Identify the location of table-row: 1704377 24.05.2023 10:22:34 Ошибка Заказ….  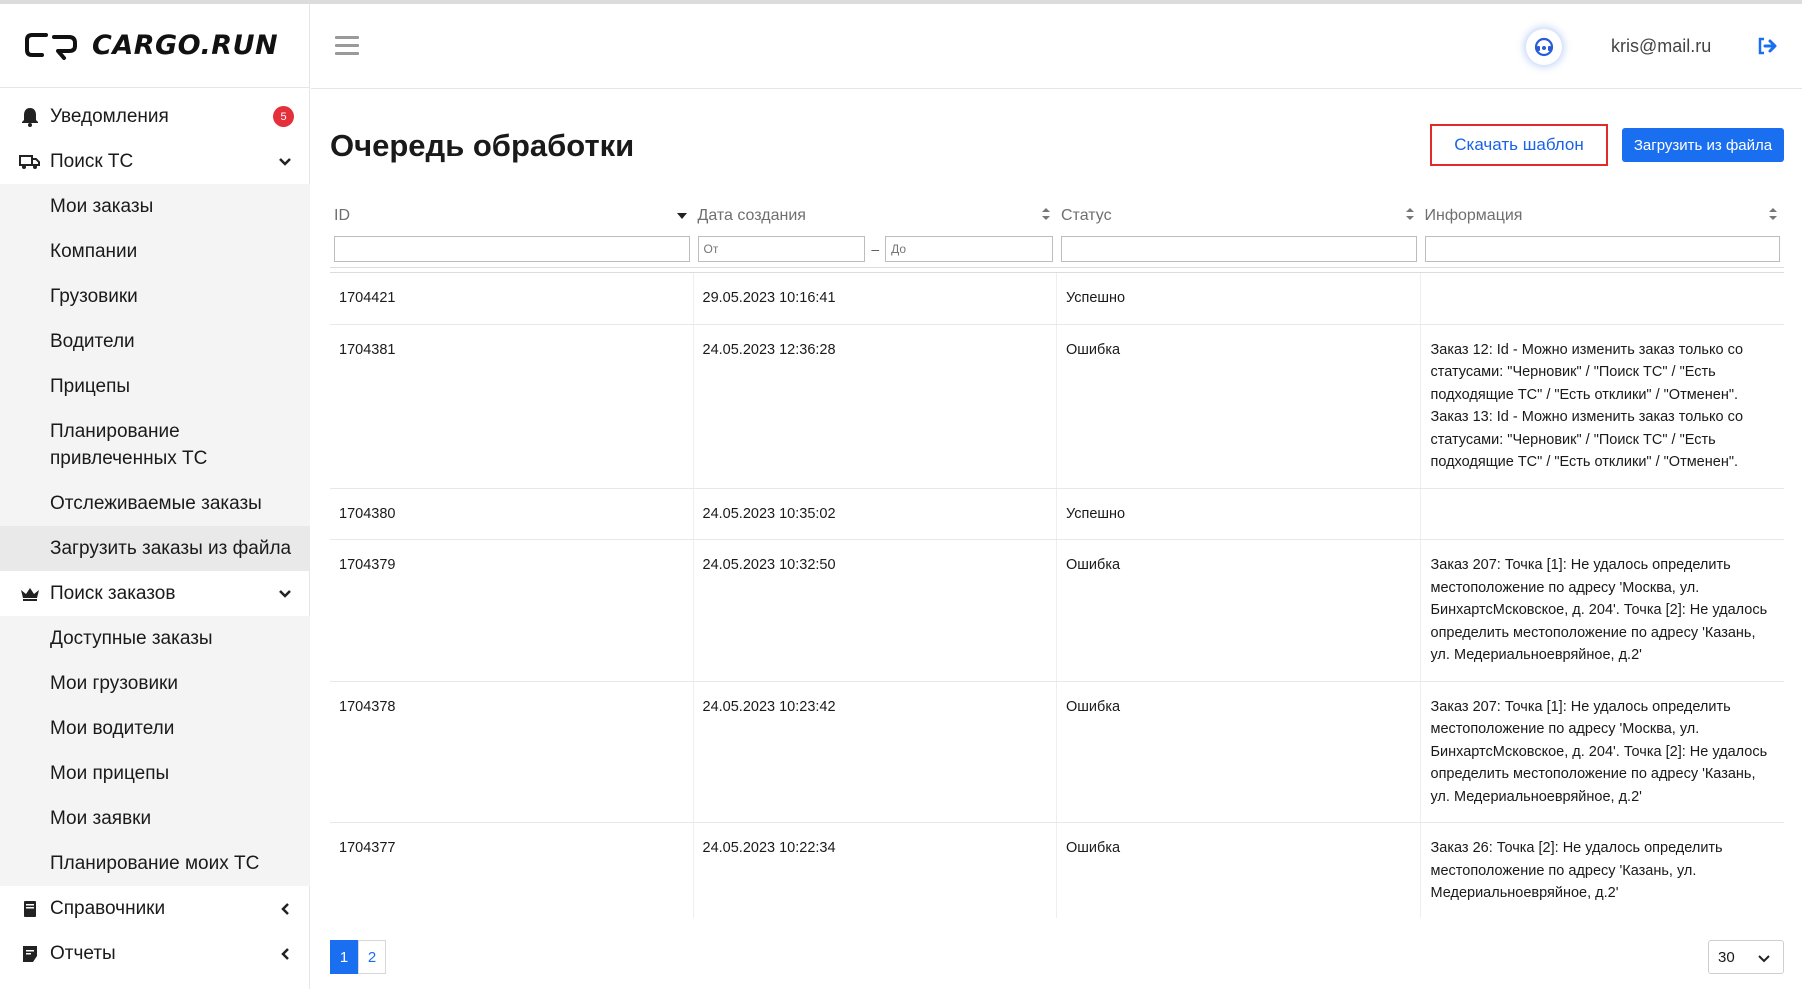
(1057, 870).